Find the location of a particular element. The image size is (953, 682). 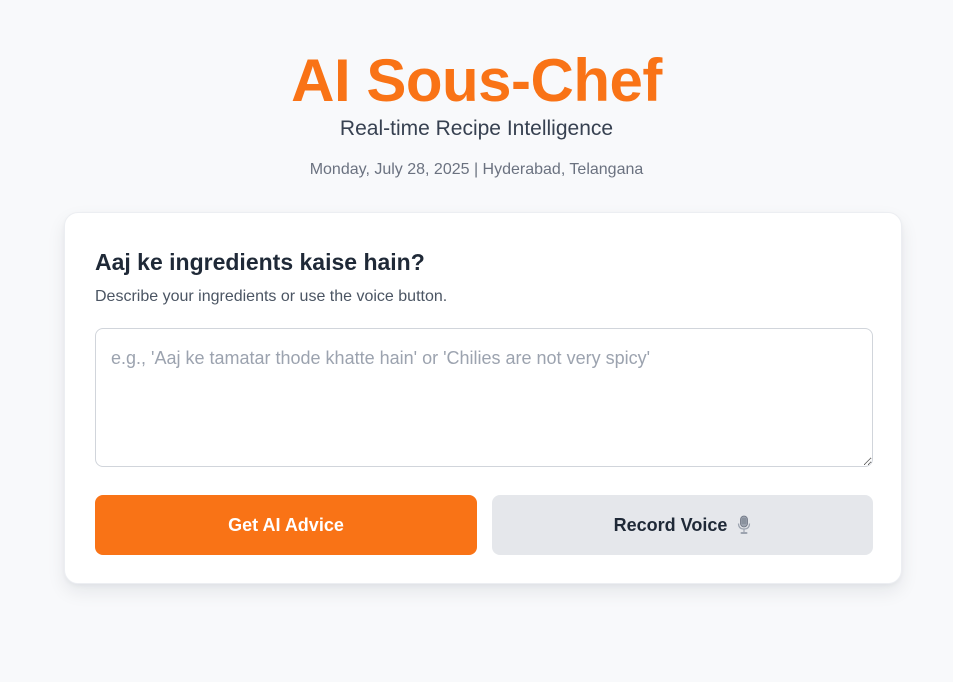

app-subtitle: Real-time Recipe Intelligence is located at coordinates (476, 128).